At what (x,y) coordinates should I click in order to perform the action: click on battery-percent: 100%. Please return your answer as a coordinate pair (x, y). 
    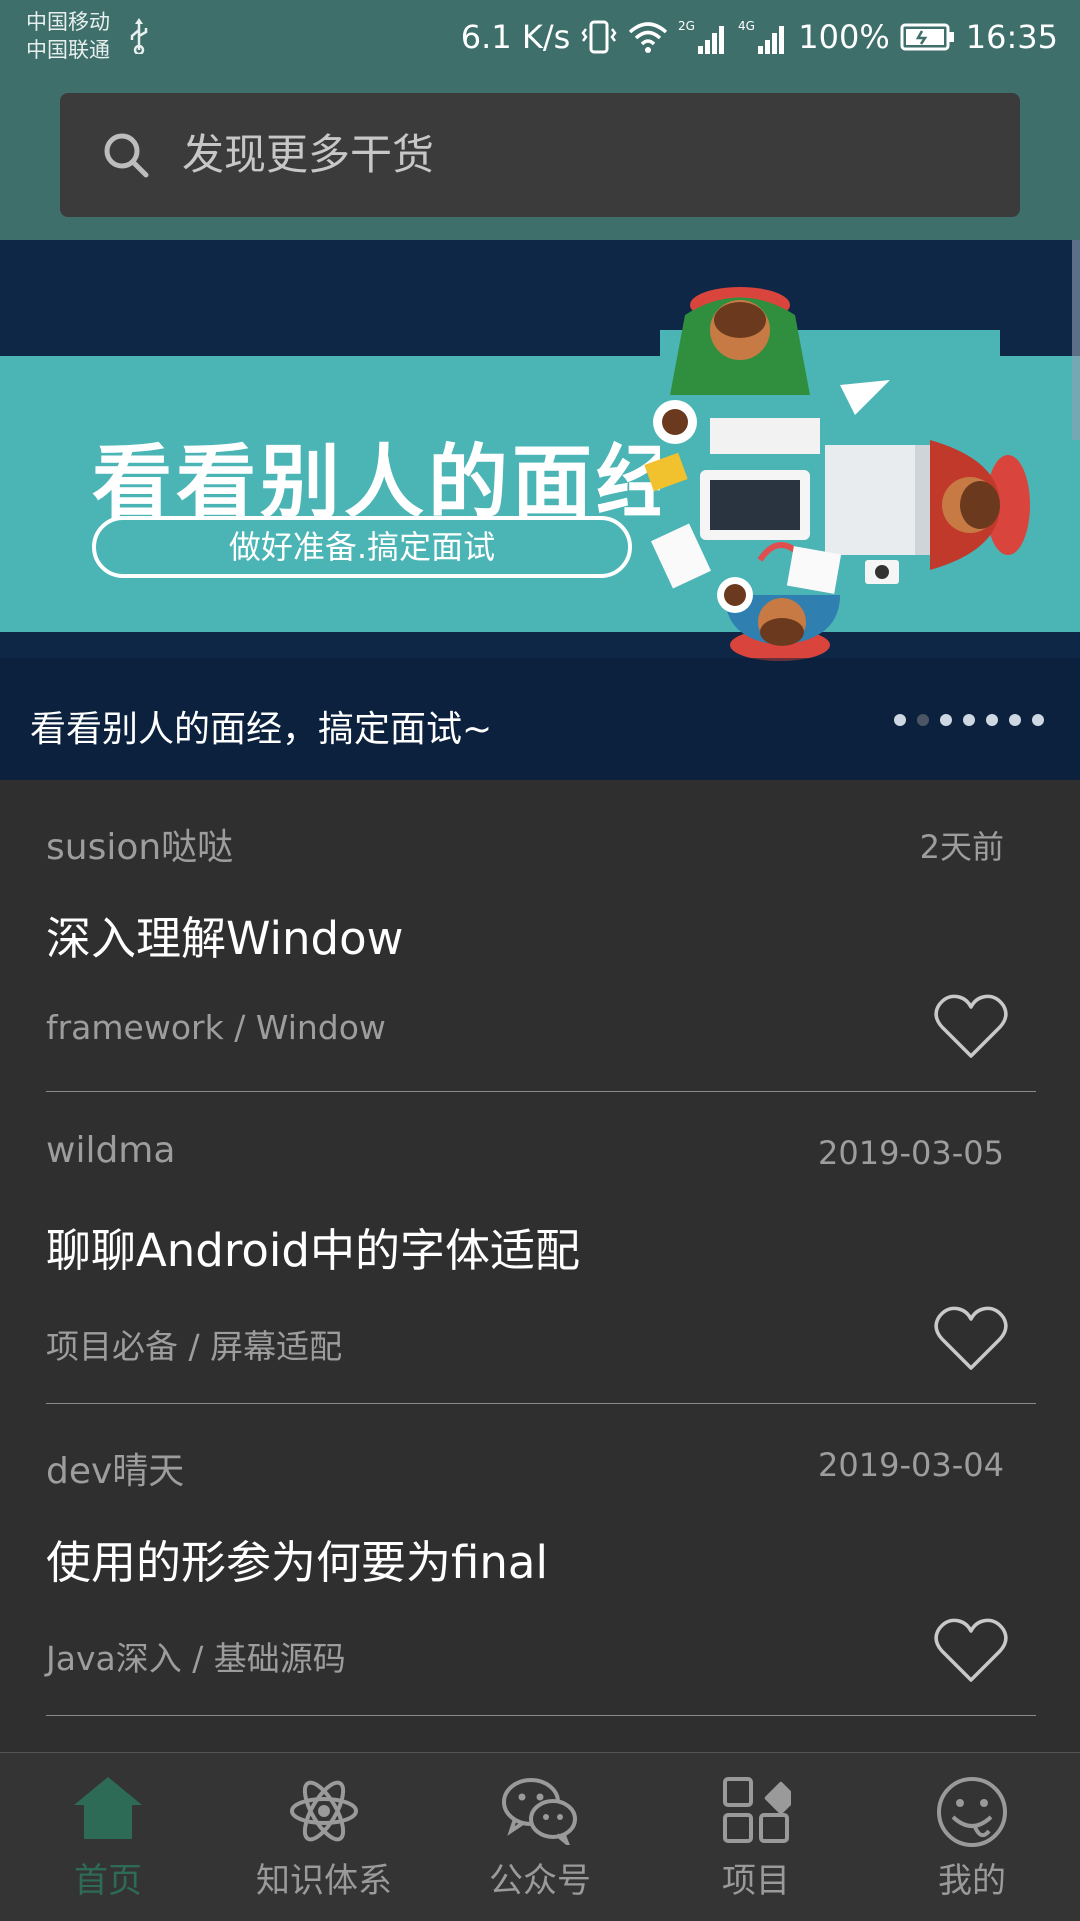
    Looking at the image, I should click on (844, 37).